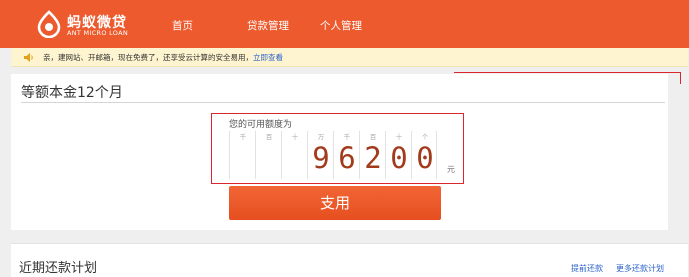  I want to click on section-title: 近期还款计划, so click(58, 268).